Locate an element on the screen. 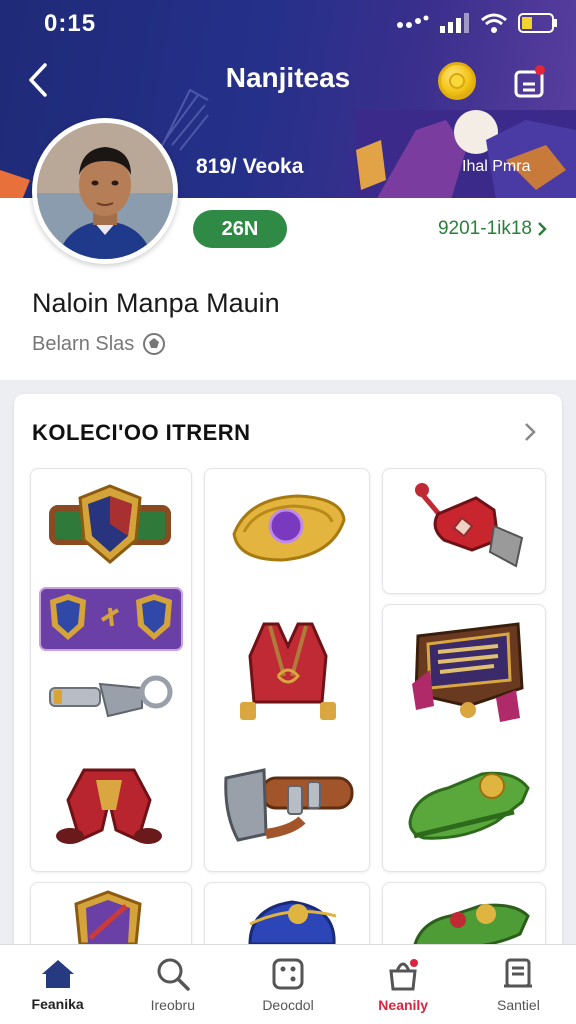  user-subtitle: Belarn Slas is located at coordinates (99, 344).